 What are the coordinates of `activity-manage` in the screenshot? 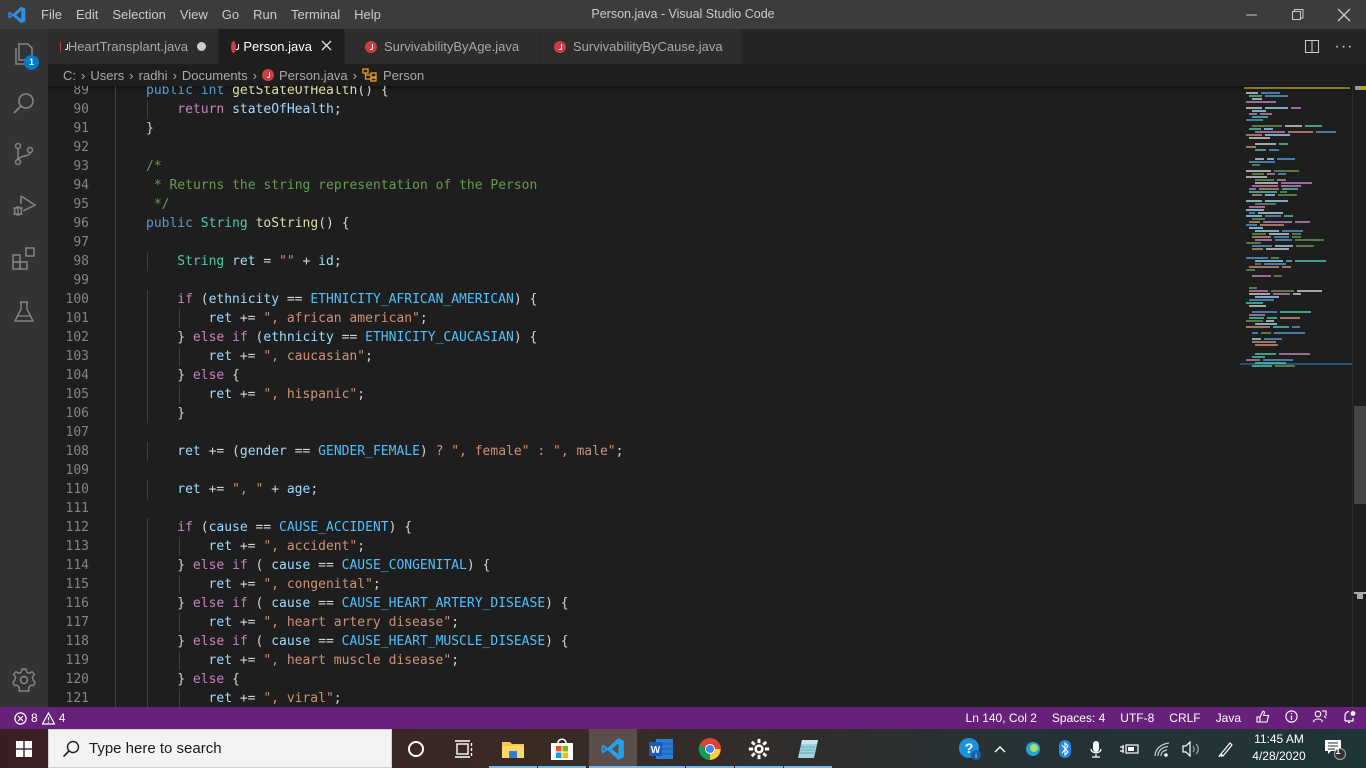 It's located at (24, 680).